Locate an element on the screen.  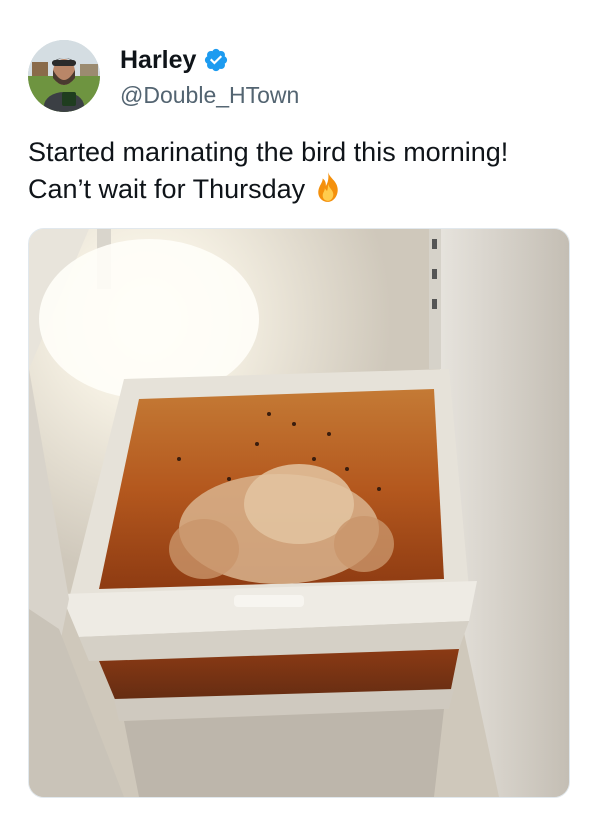
avatar-photo is located at coordinates (64, 76).